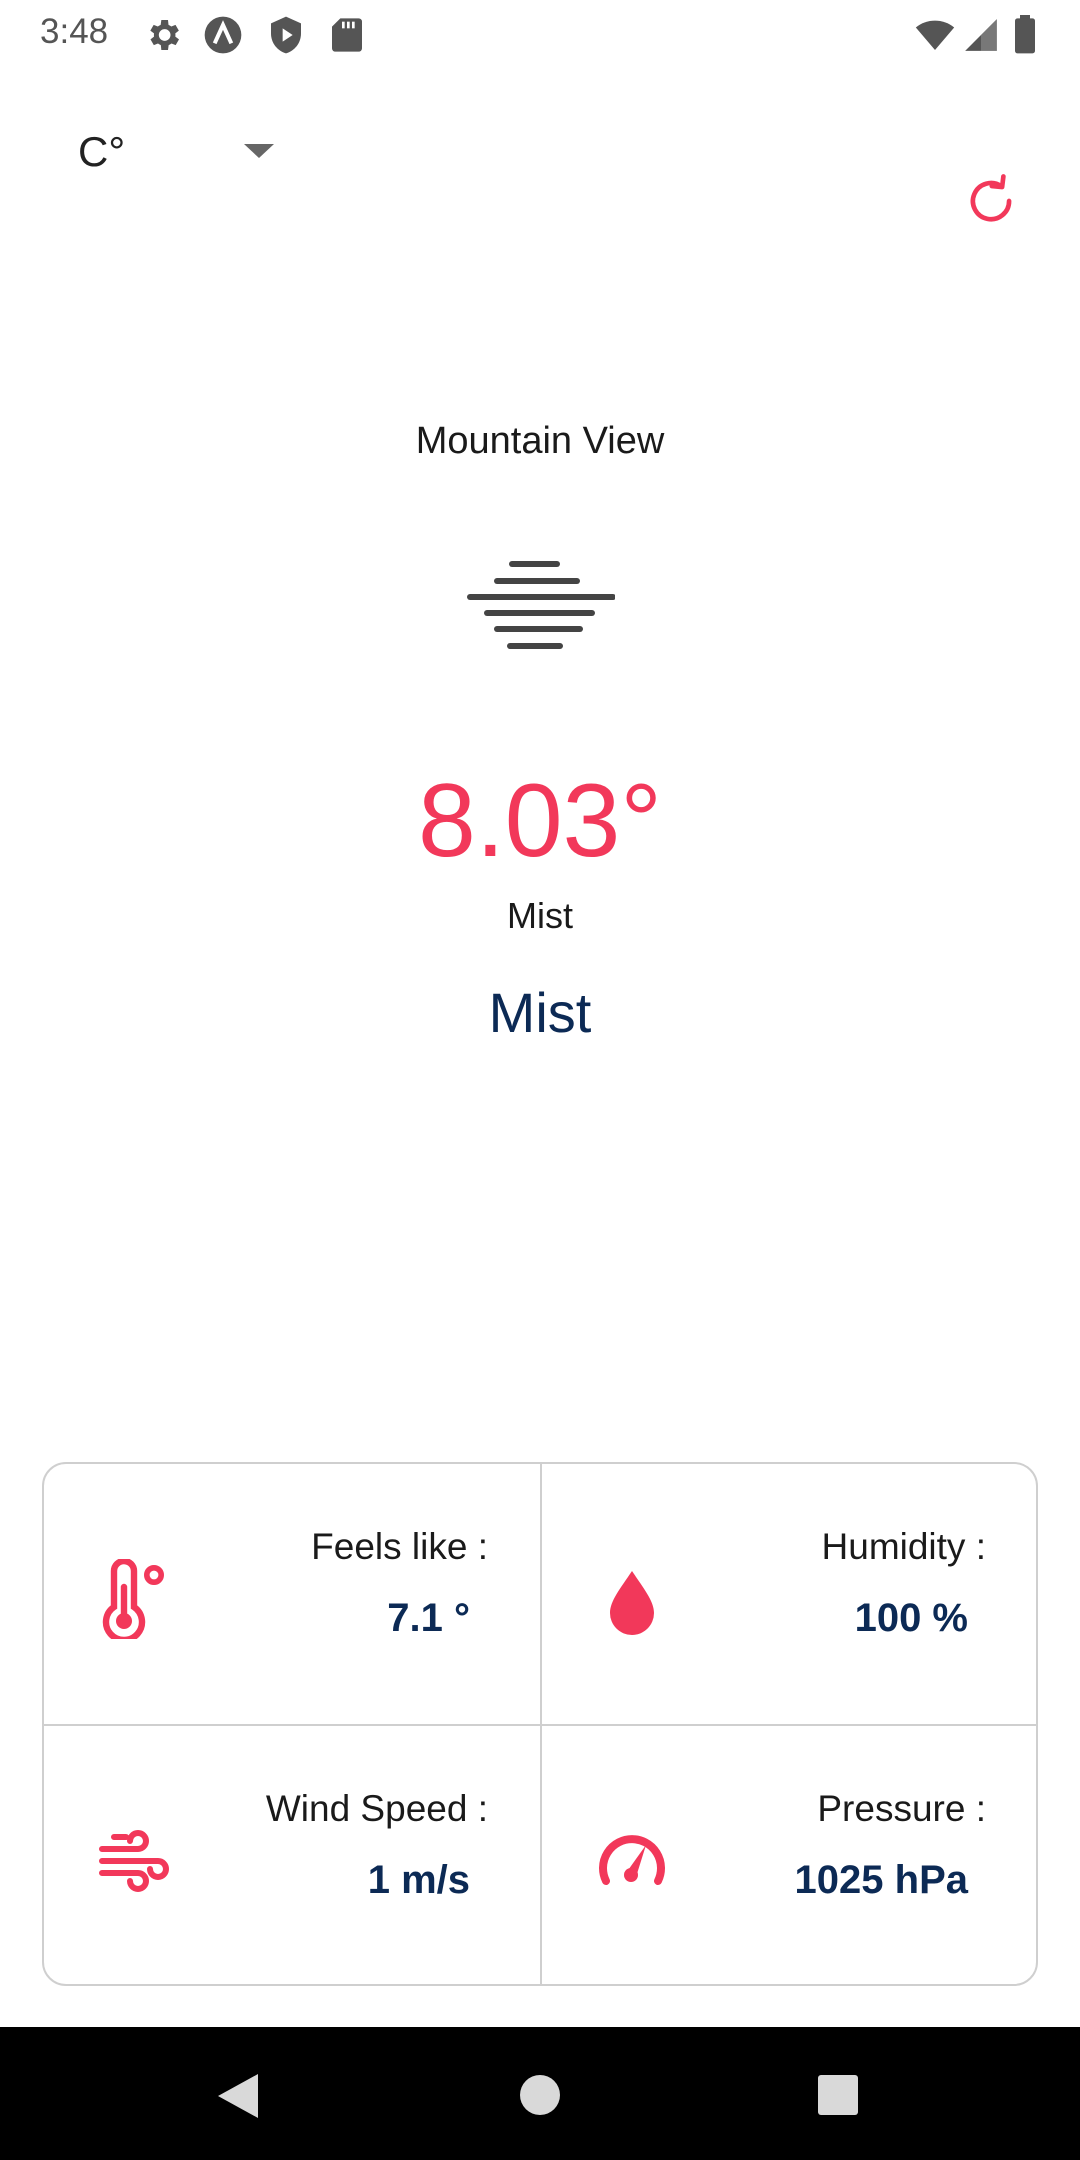 This screenshot has width=1080, height=2160. What do you see at coordinates (881, 1880) in the screenshot?
I see `pressure-value: 1025 hPa` at bounding box center [881, 1880].